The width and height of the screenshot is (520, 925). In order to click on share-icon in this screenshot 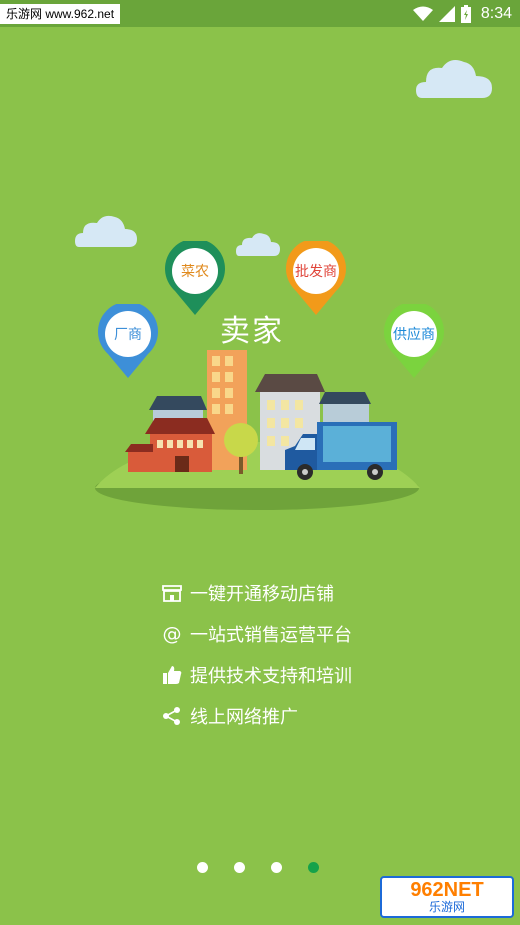, I will do `click(172, 716)`.